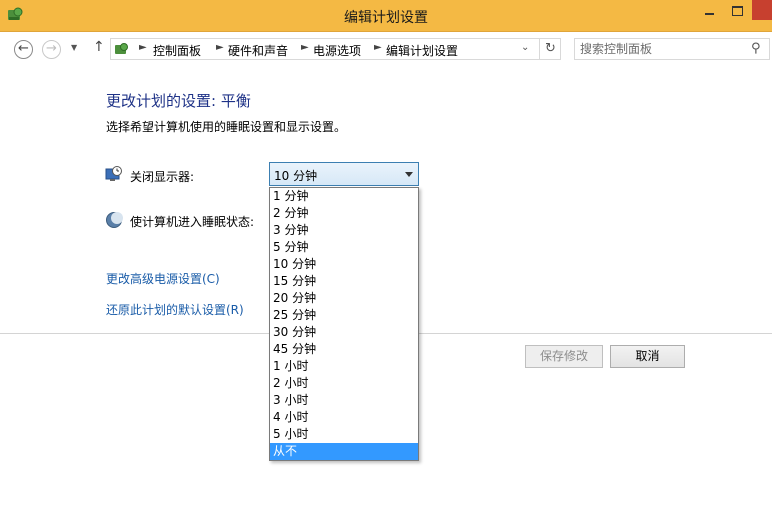  I want to click on monitor-clock-icon, so click(113, 173).